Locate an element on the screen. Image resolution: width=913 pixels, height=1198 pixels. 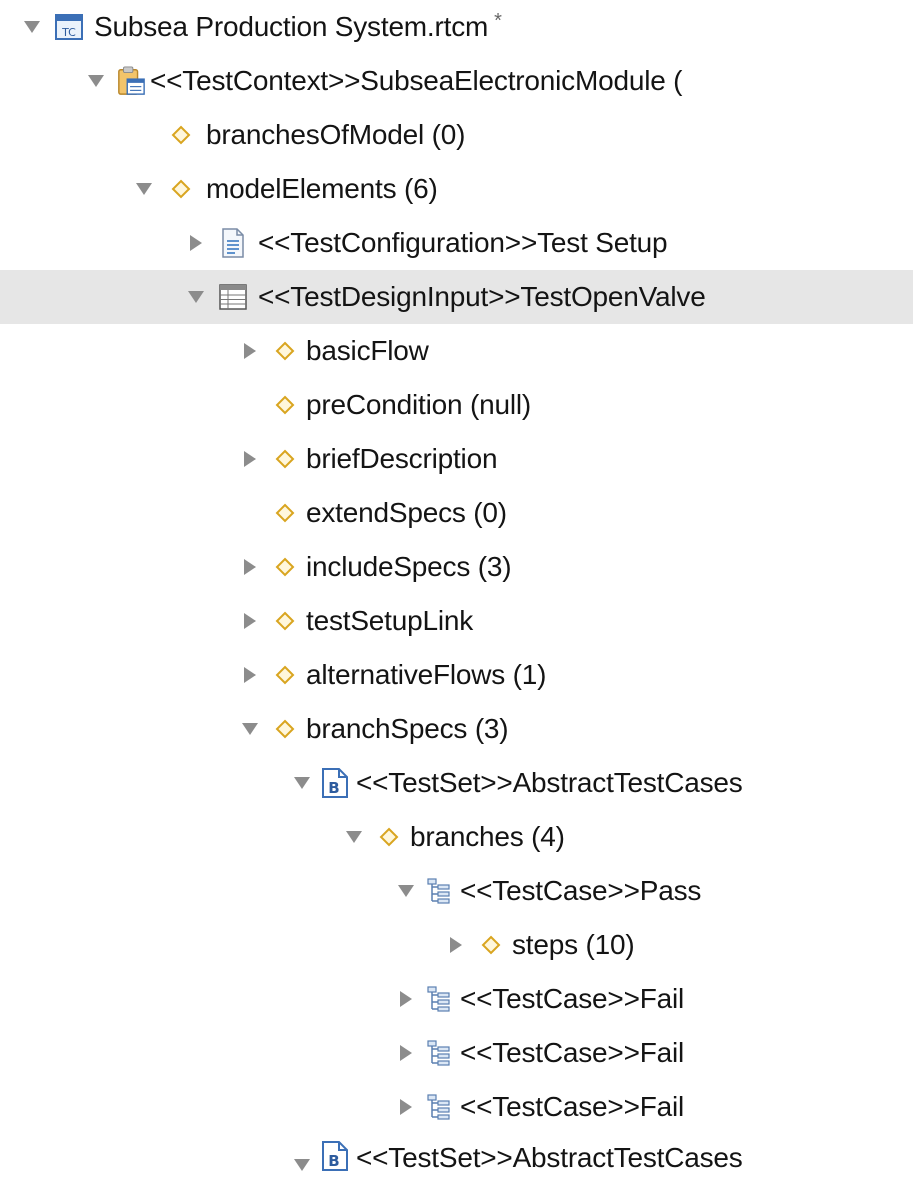
steps-label: steps (10) is located at coordinates (573, 944).